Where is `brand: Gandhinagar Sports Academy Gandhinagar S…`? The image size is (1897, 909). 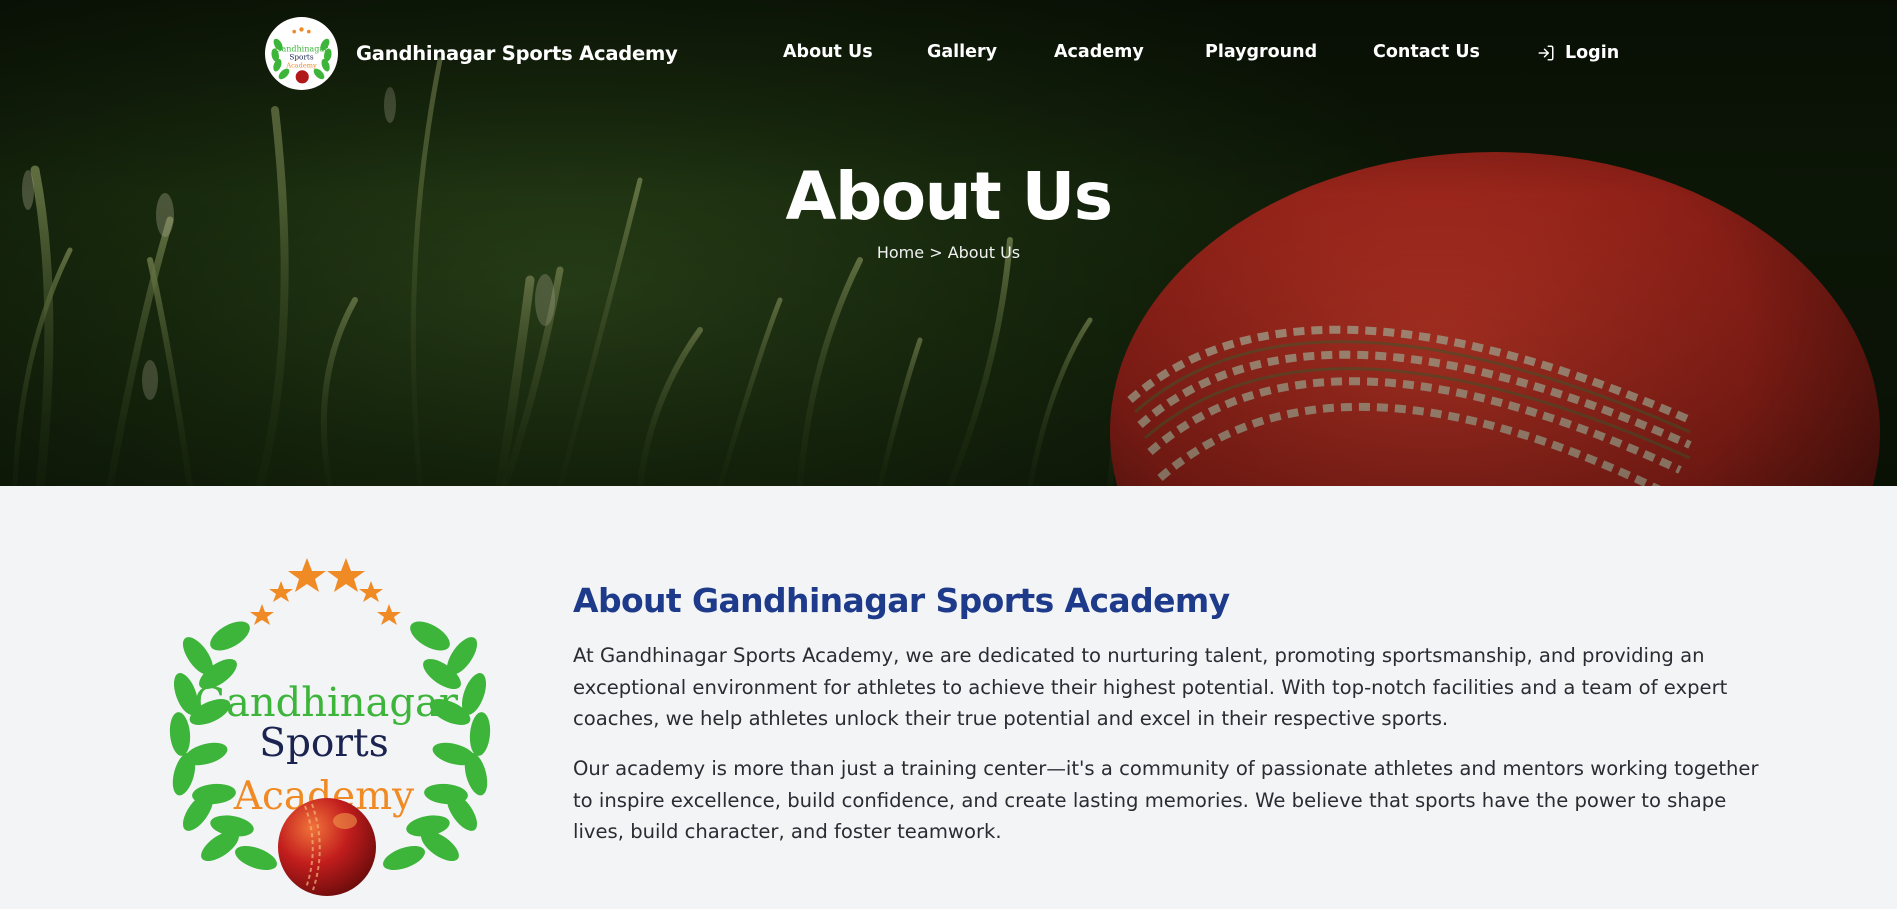
brand: Gandhinagar Sports Academy Gandhinagar S… is located at coordinates (471, 53).